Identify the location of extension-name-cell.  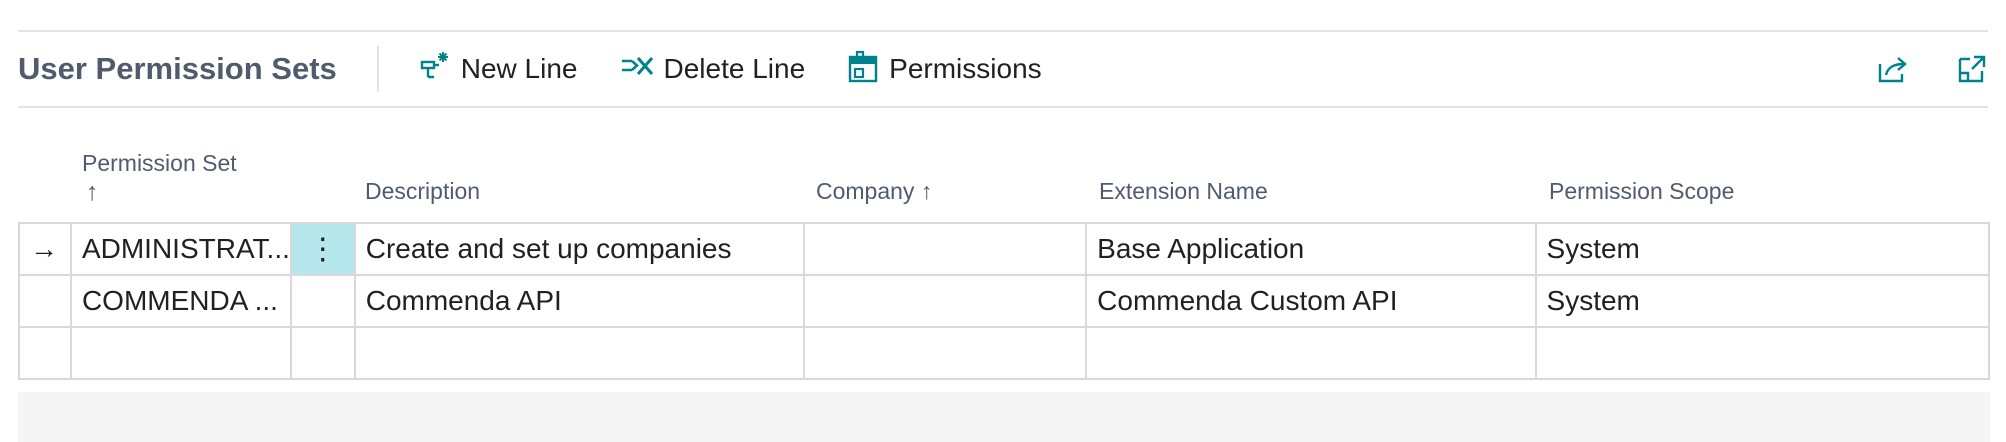
(1311, 353).